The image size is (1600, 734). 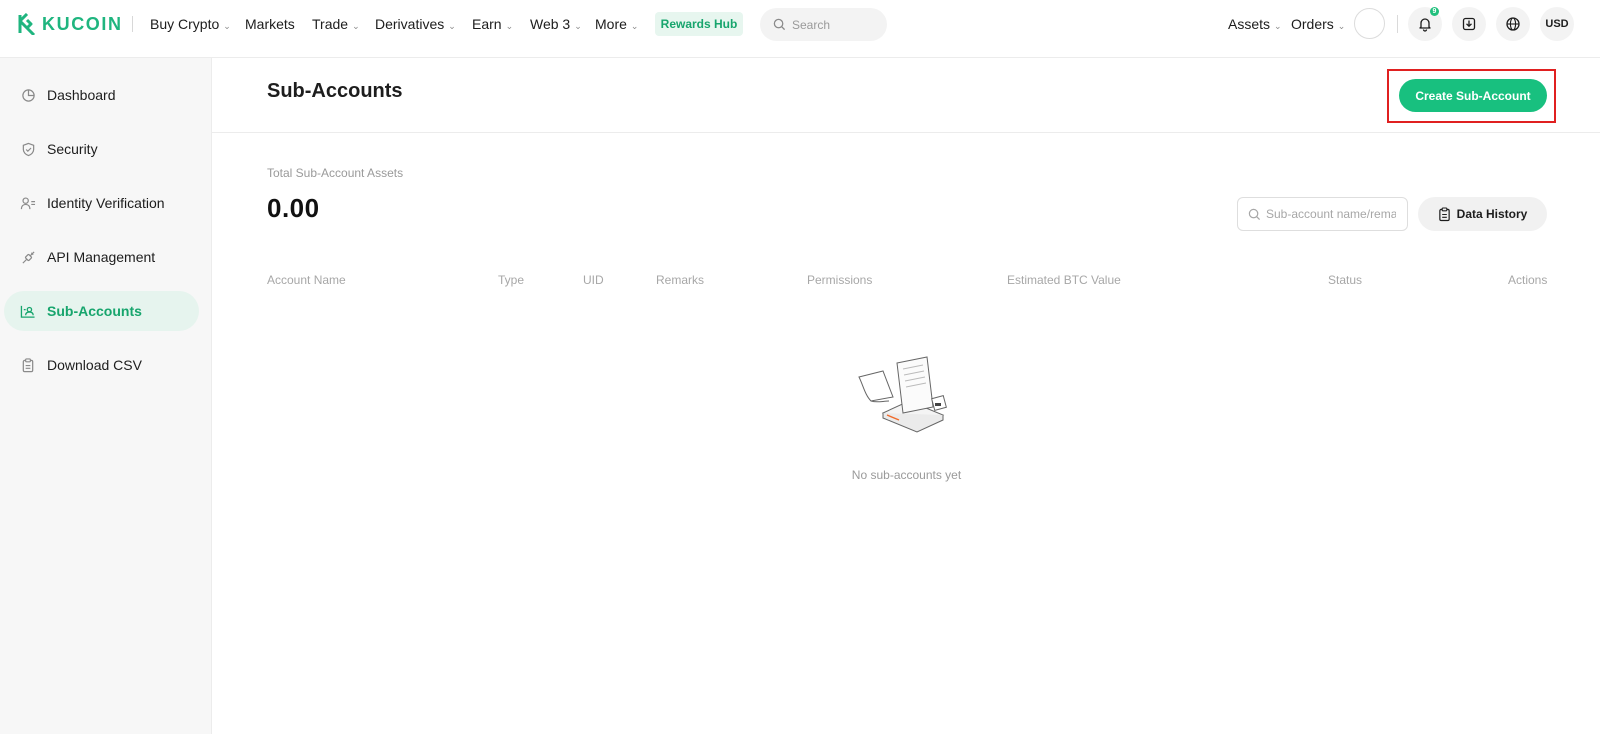 I want to click on nav-buy-crypto: Buy Crypto ⌄, so click(x=190, y=24).